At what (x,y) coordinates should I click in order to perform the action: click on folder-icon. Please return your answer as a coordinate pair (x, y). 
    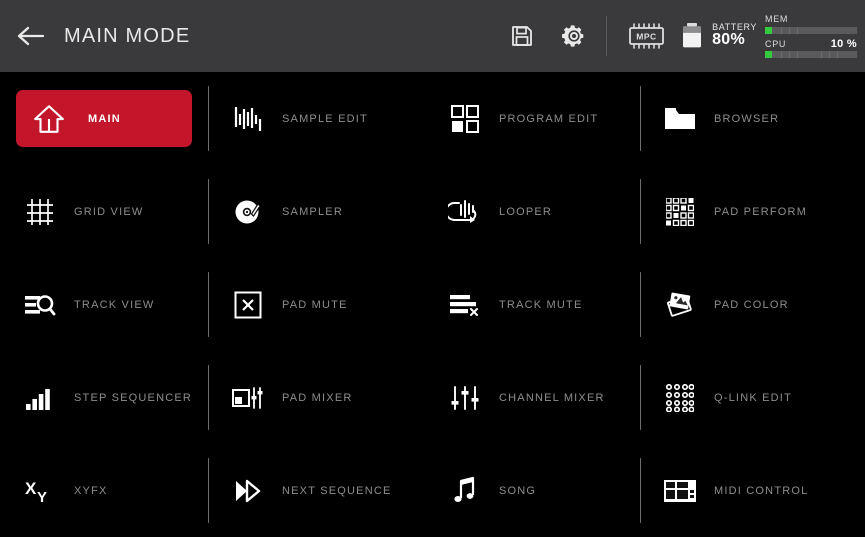
    Looking at the image, I should click on (680, 119).